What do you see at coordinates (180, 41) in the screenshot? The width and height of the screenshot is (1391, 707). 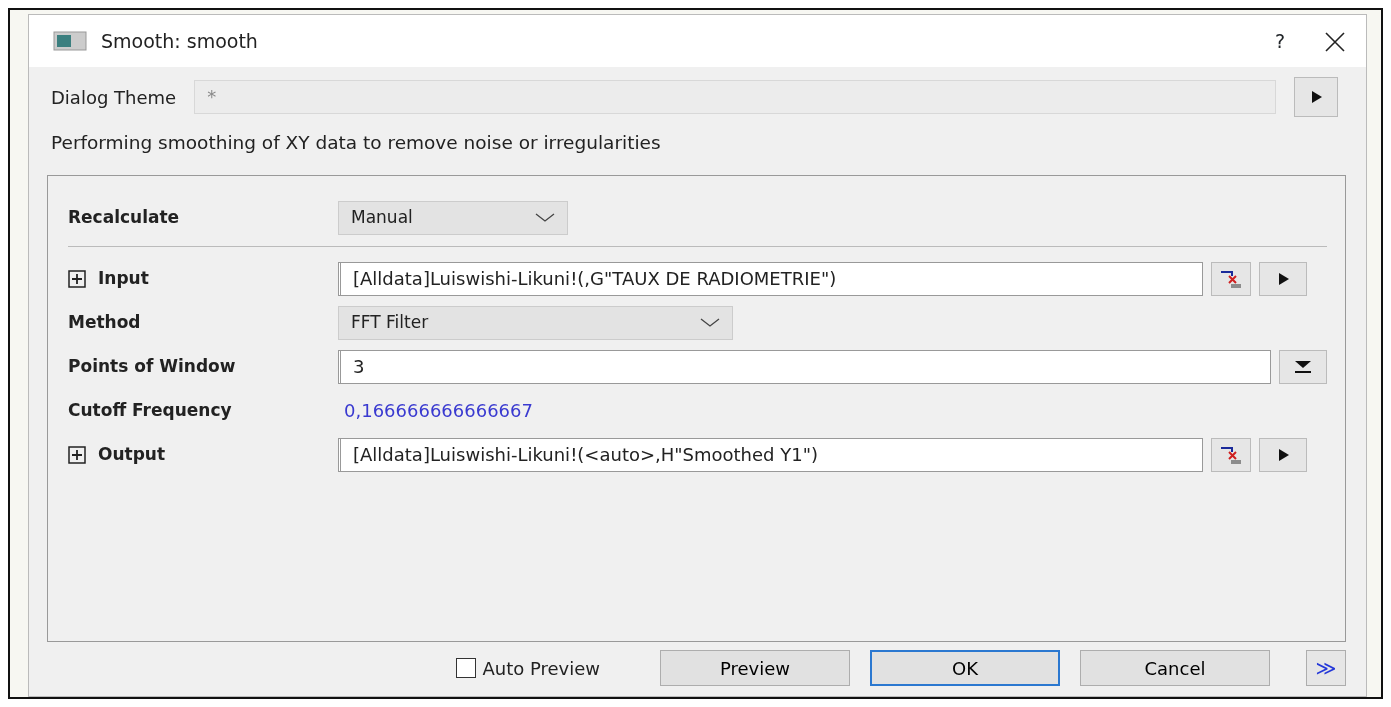 I see `window-title: Smooth: smooth` at bounding box center [180, 41].